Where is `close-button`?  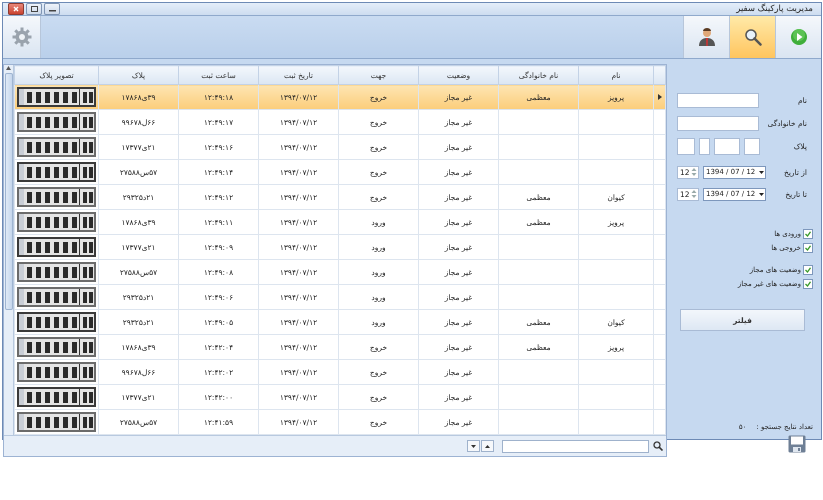 close-button is located at coordinates (16, 9).